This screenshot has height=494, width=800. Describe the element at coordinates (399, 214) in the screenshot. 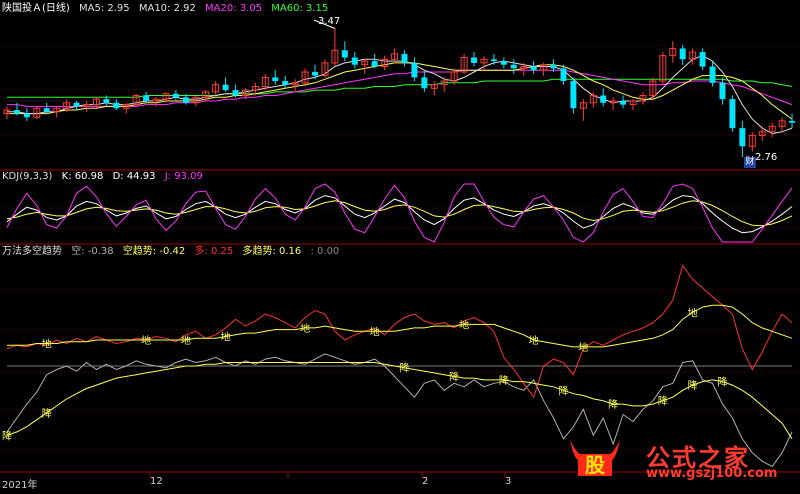

I see `kdj-k-line` at that location.